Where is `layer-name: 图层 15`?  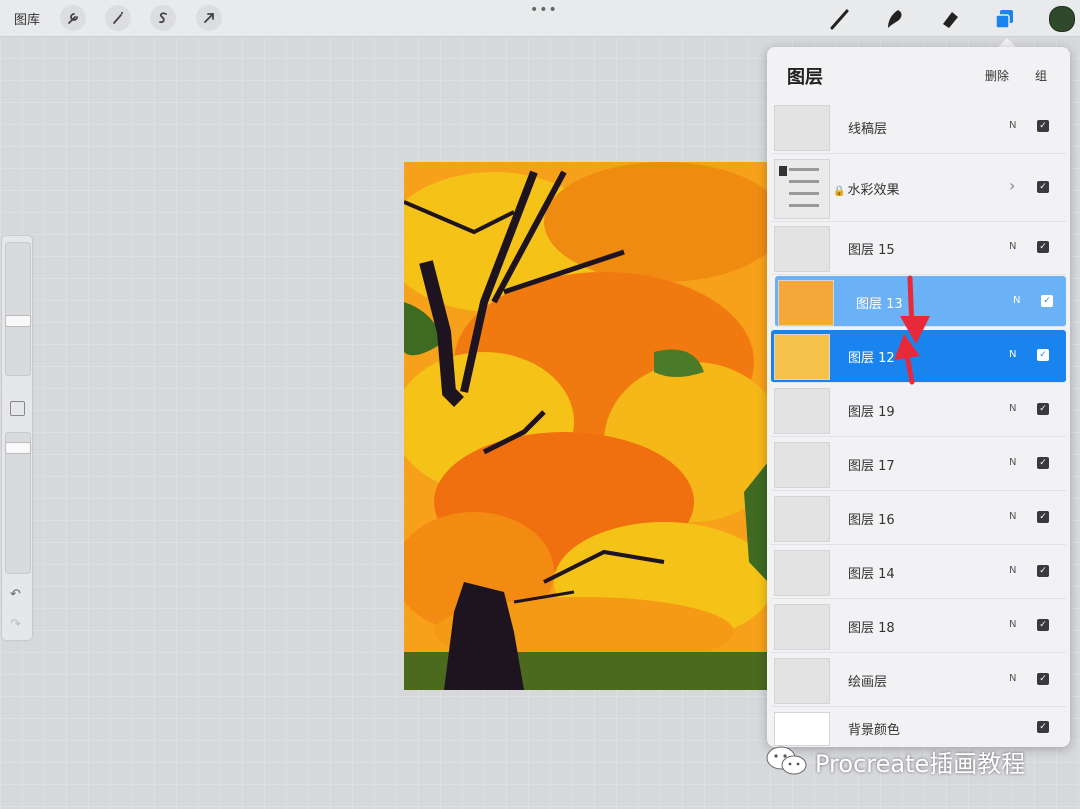
layer-name: 图层 15 is located at coordinates (871, 250).